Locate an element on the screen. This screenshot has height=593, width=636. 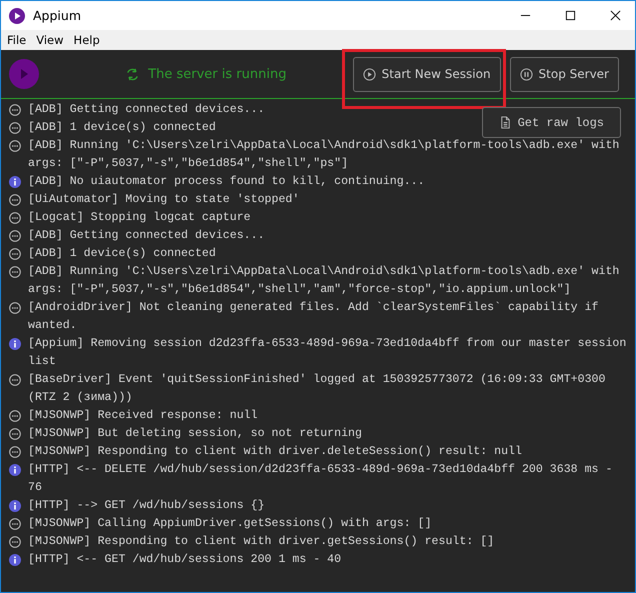
log-entry: [HTTP] <-- DELETE /wd/hub/session/d2d23ffa-6533-489d-969a-73ed10da4bff 200 3638 ms - 76 is located at coordinates (321, 479).